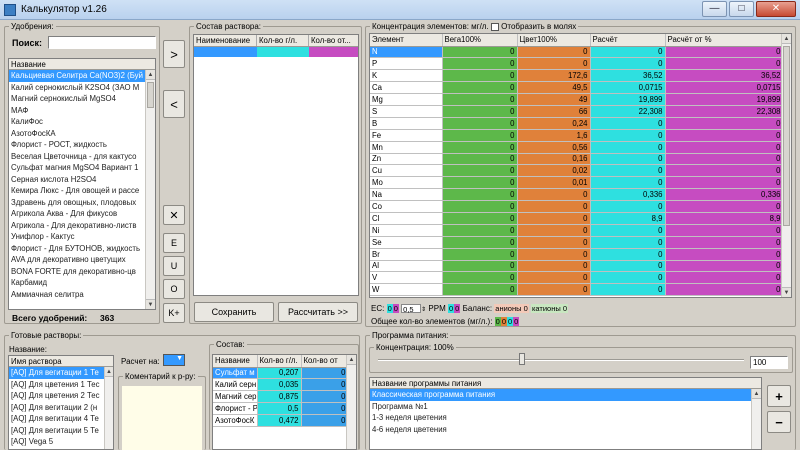 This screenshot has width=800, height=450. I want to click on concentration-row: Ca 0 49,5 0,0715 0,0715, so click(577, 88).